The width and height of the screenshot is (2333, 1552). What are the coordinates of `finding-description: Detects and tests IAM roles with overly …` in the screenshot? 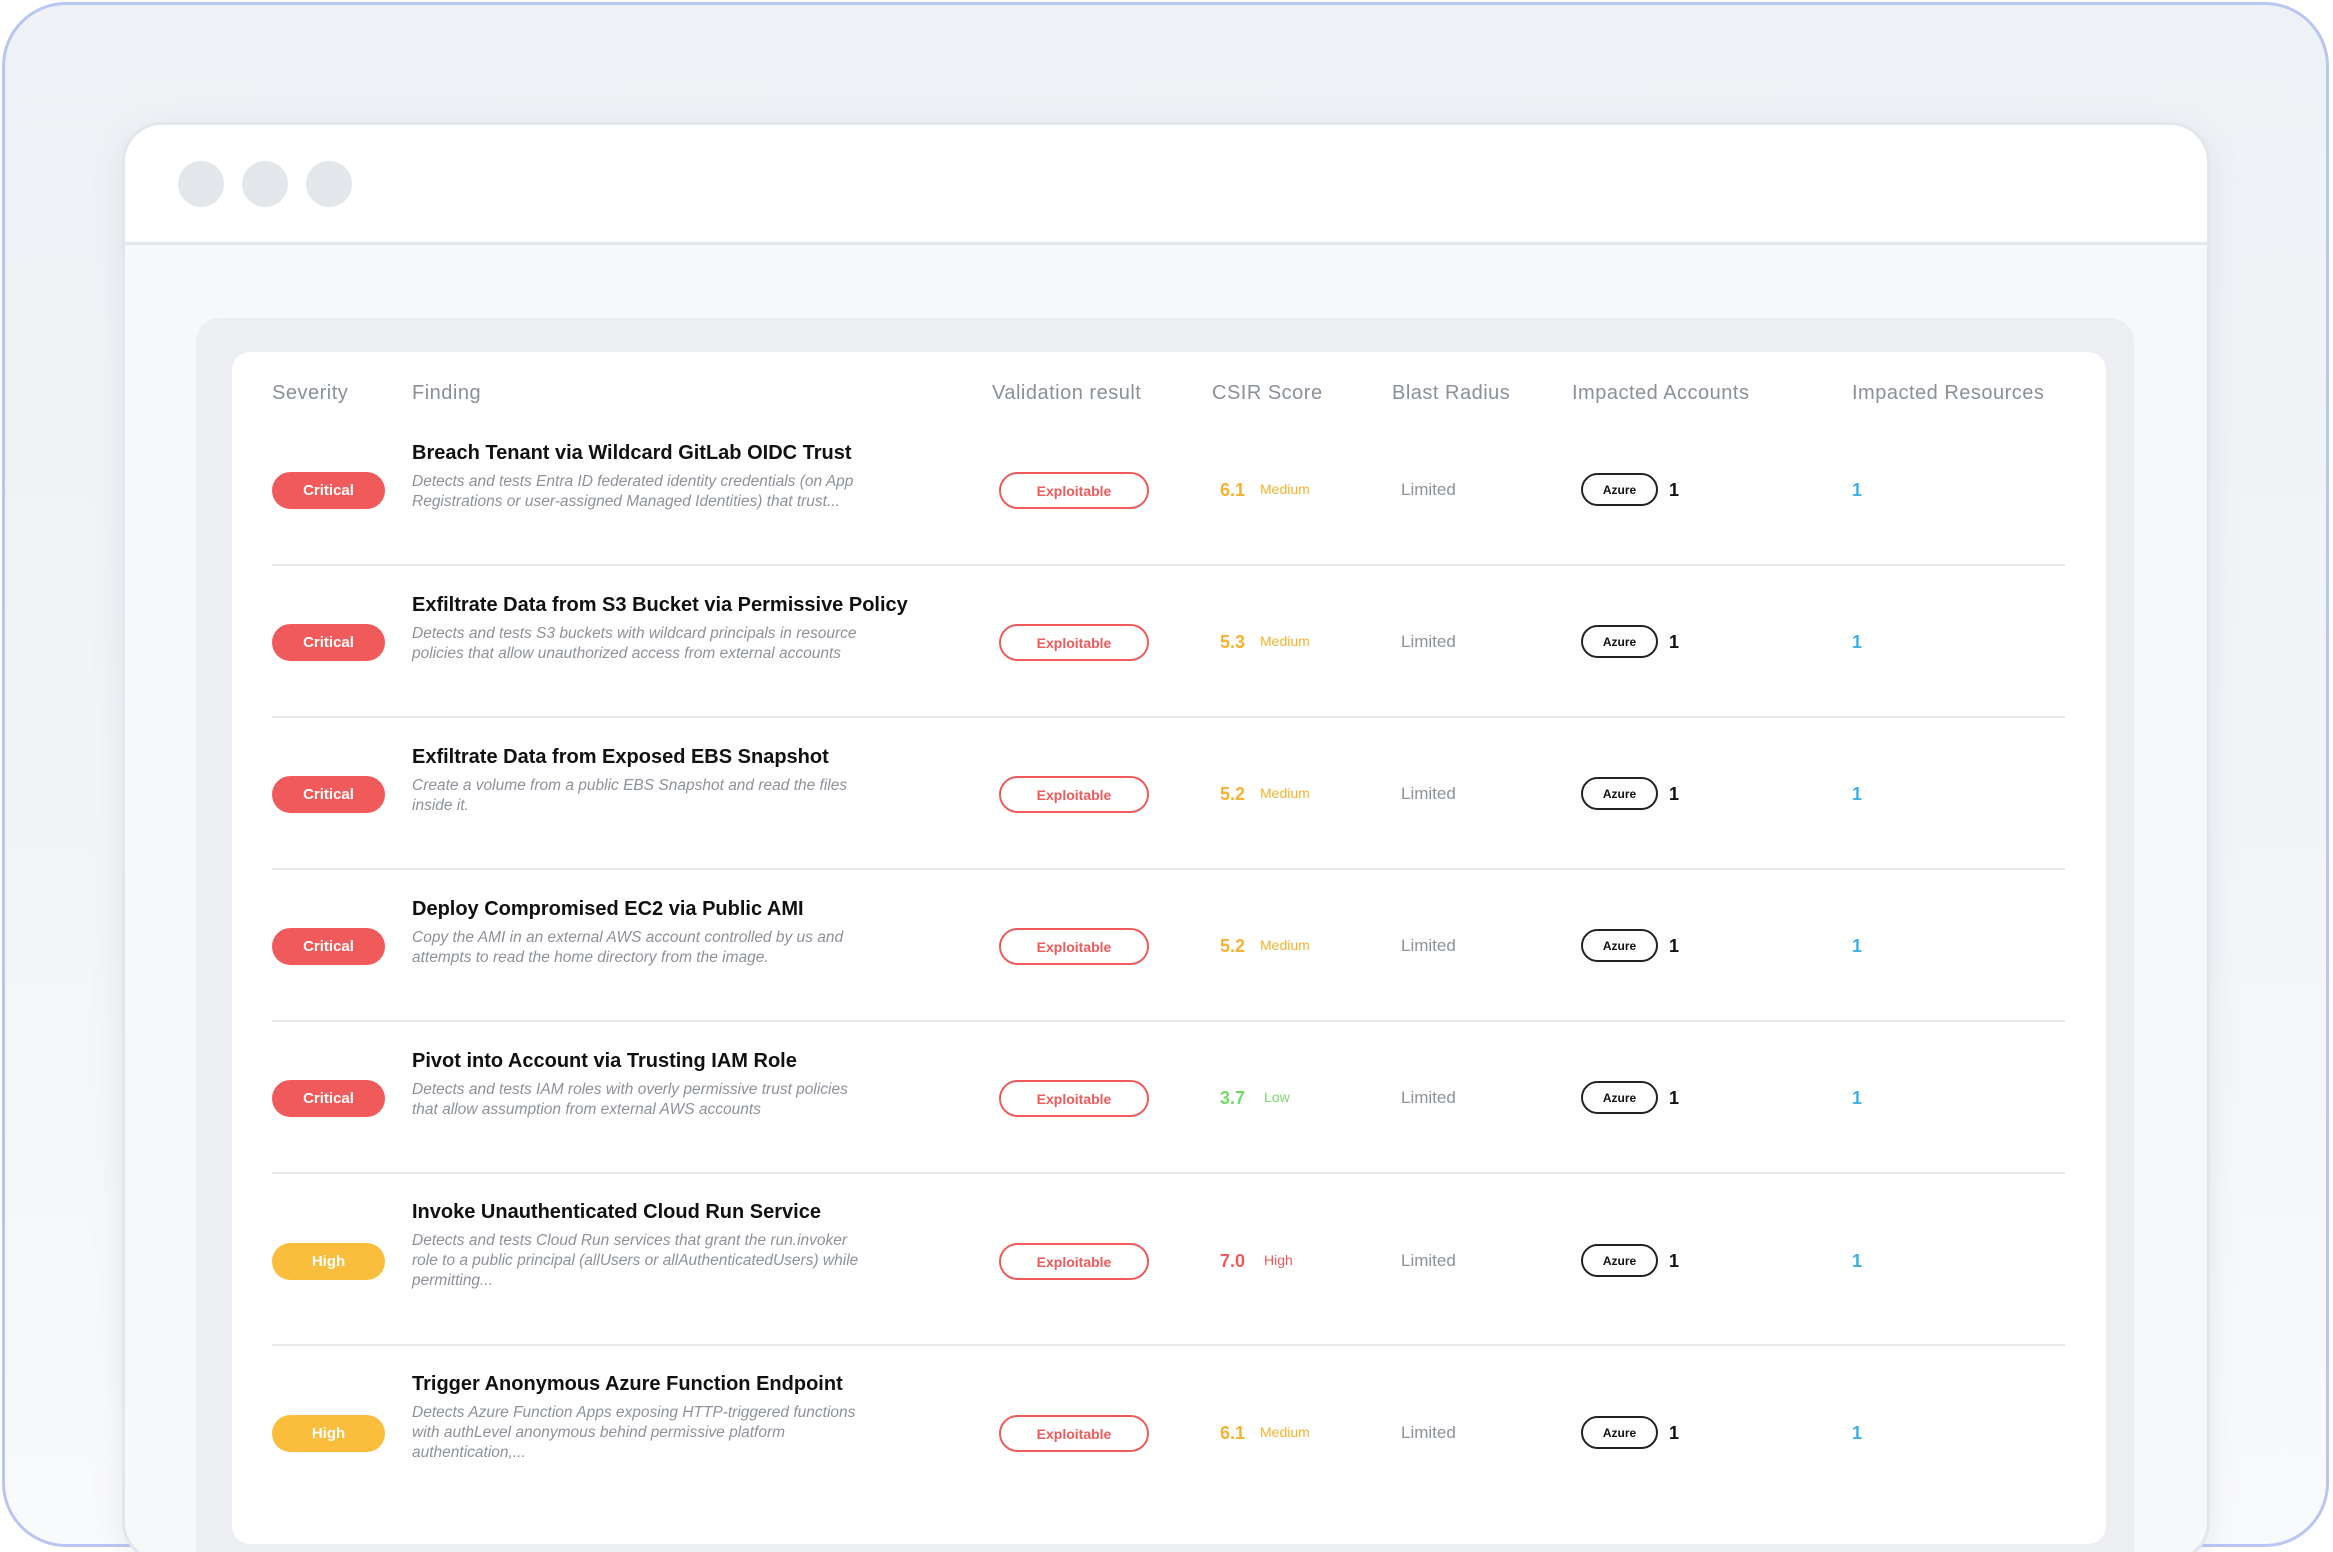 It's located at (692, 1100).